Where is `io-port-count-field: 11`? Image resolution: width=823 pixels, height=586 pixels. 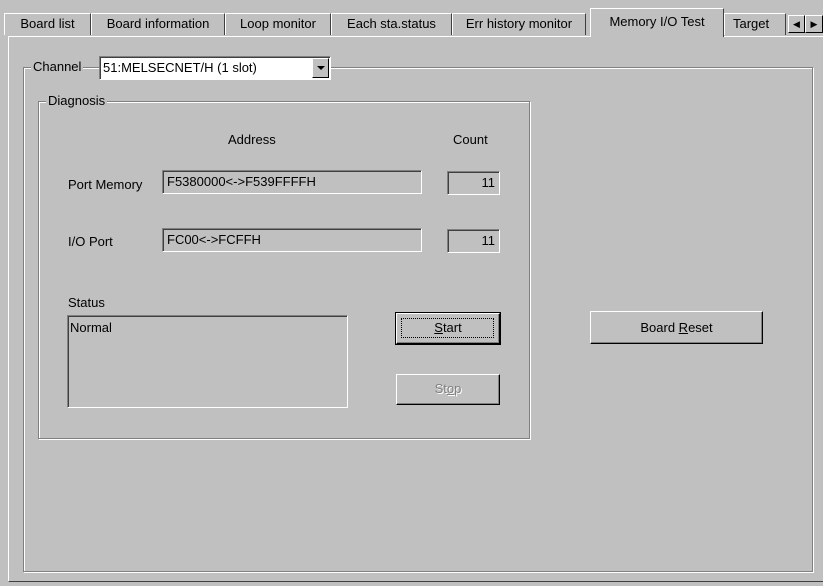
io-port-count-field: 11 is located at coordinates (473, 241).